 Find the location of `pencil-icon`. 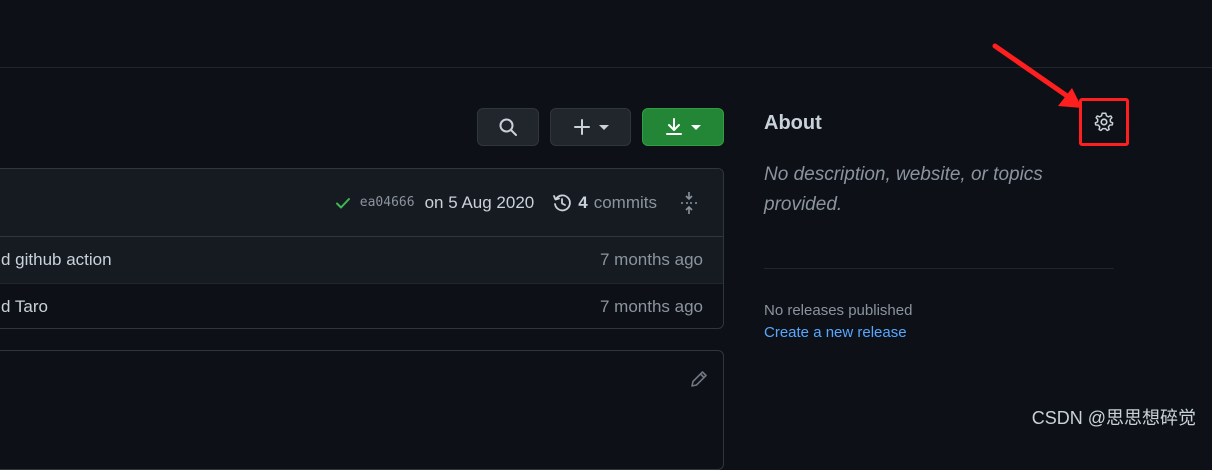

pencil-icon is located at coordinates (699, 379).